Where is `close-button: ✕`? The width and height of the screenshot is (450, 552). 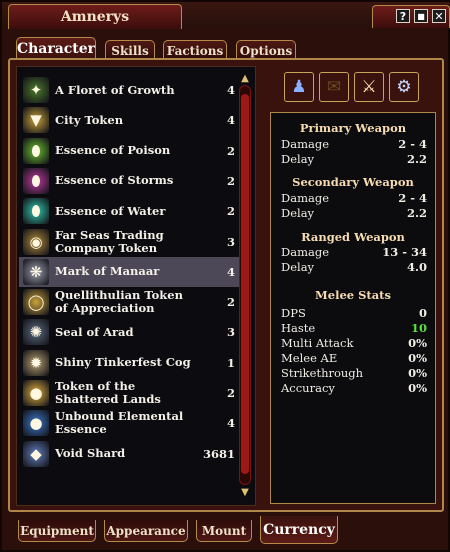
close-button: ✕ is located at coordinates (439, 16).